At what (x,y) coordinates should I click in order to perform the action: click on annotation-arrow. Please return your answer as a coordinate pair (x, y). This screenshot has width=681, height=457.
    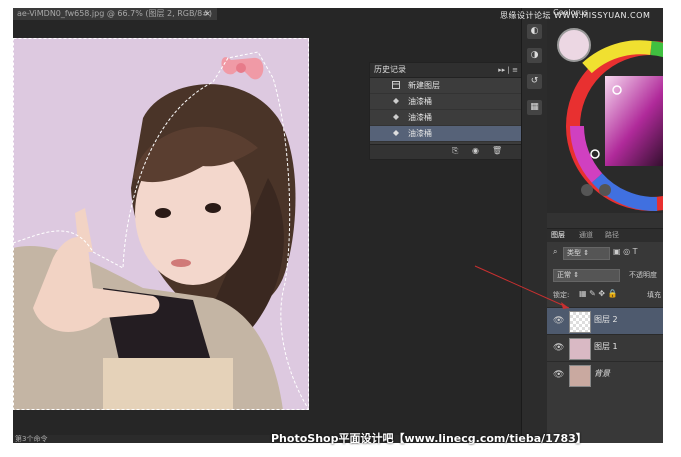
    Looking at the image, I should click on (522, 287).